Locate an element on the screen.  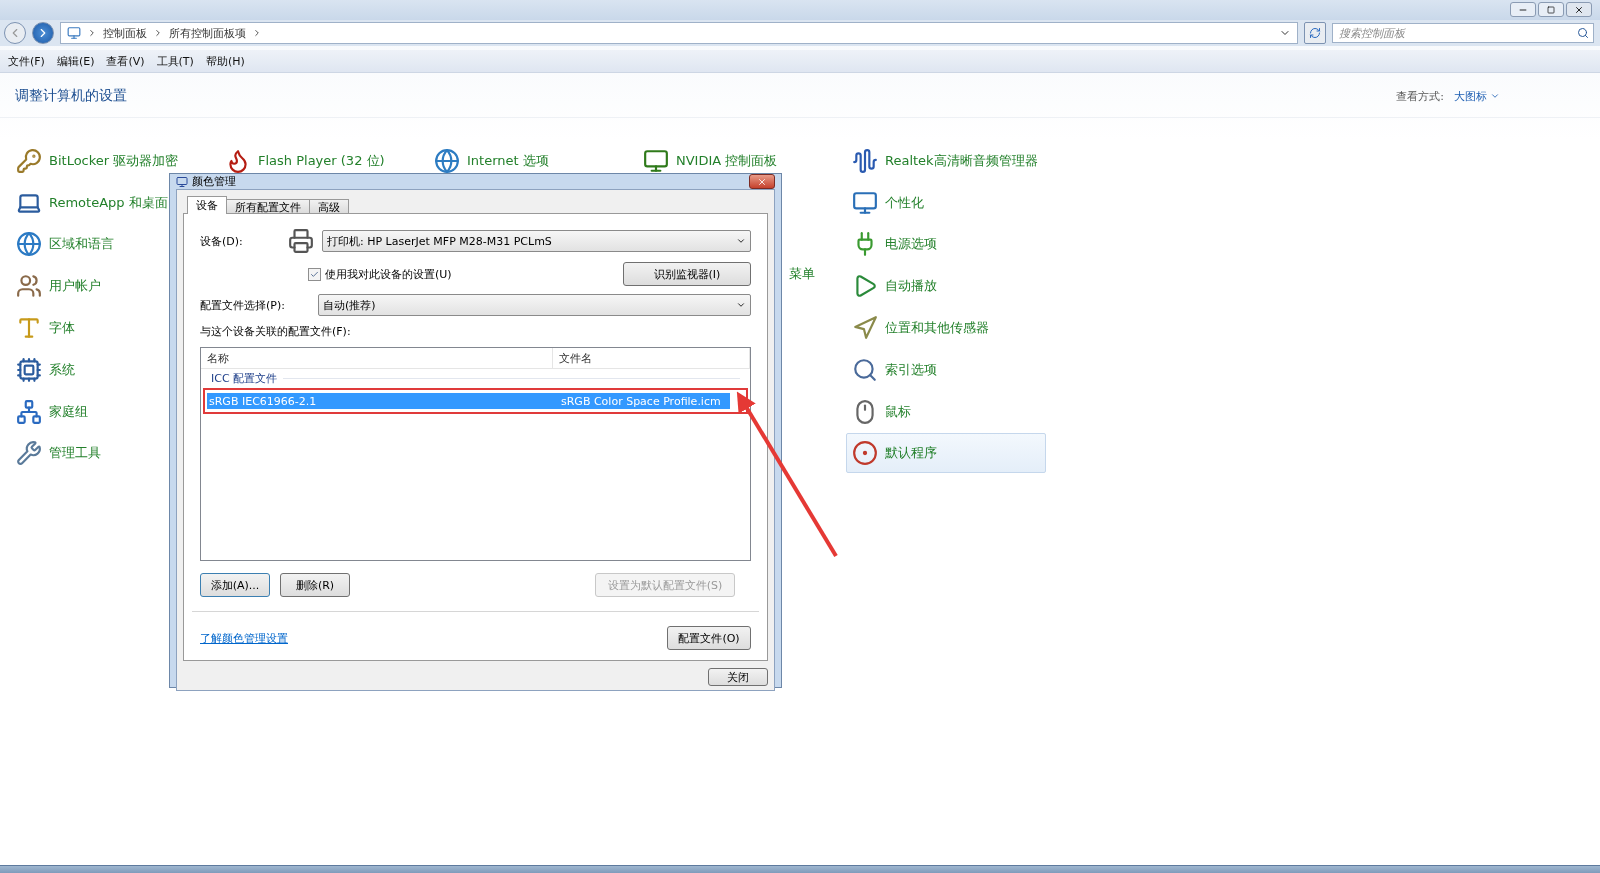
page-title: 调整计算机的设置 is located at coordinates (71, 96).